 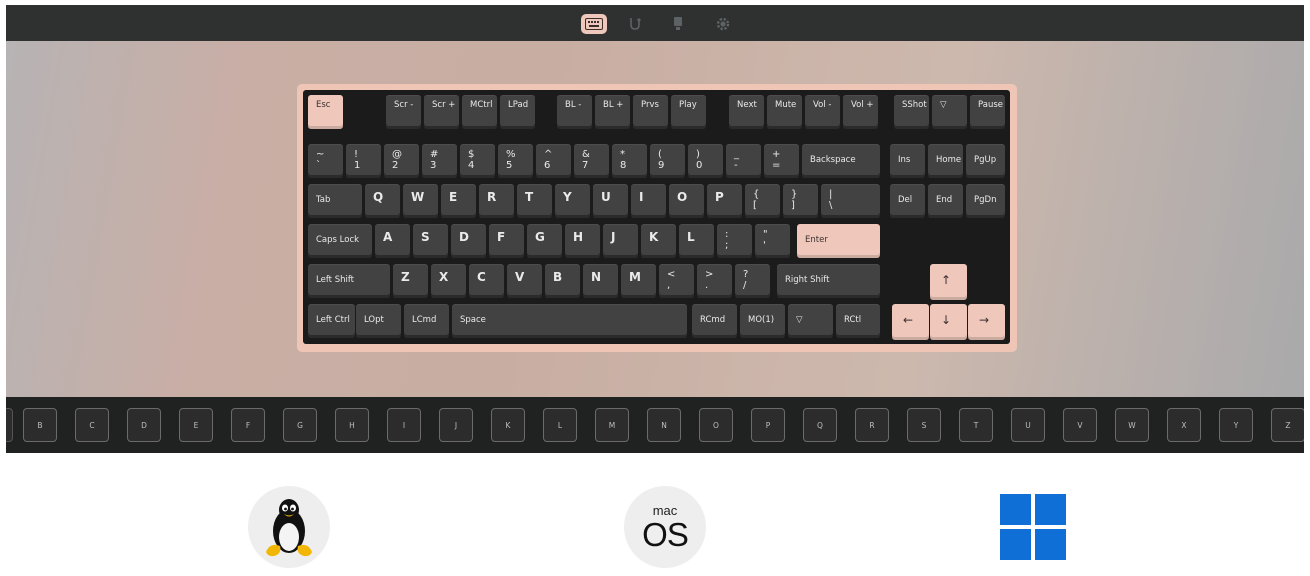 What do you see at coordinates (705, 161) in the screenshot?
I see `key-0: ) 0` at bounding box center [705, 161].